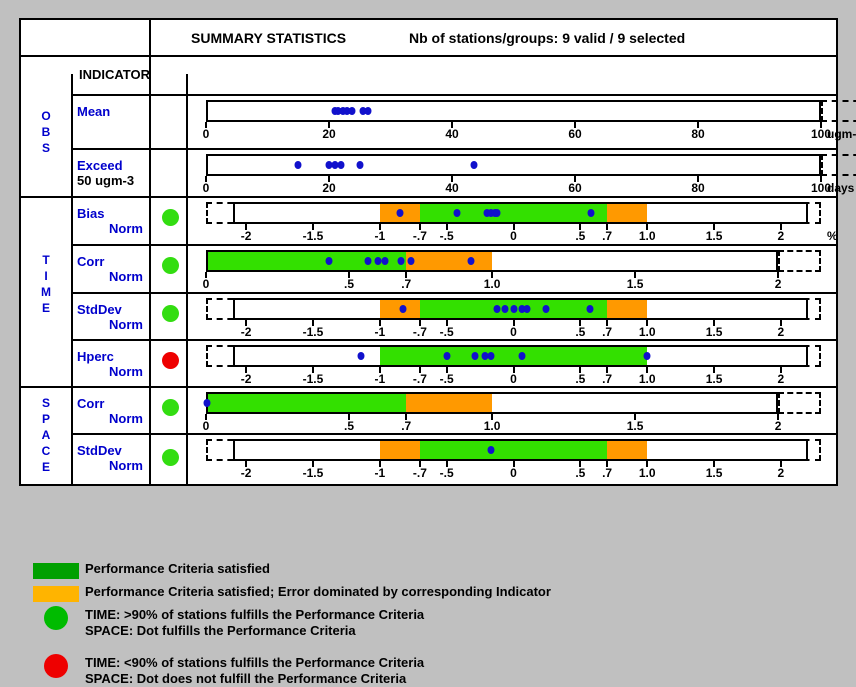 This screenshot has height=687, width=856. What do you see at coordinates (781, 379) in the screenshot?
I see `axis-tick-label: 2` at bounding box center [781, 379].